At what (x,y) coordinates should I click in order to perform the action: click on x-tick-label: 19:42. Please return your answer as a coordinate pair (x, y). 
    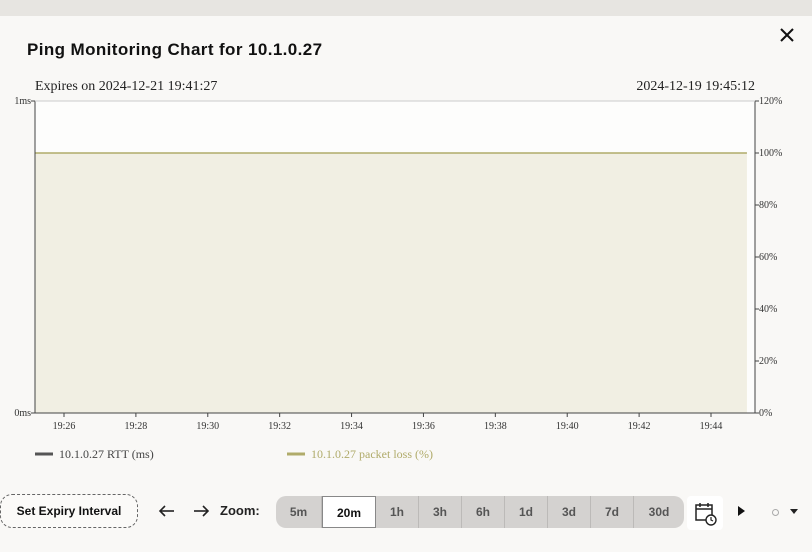
    Looking at the image, I should click on (639, 426).